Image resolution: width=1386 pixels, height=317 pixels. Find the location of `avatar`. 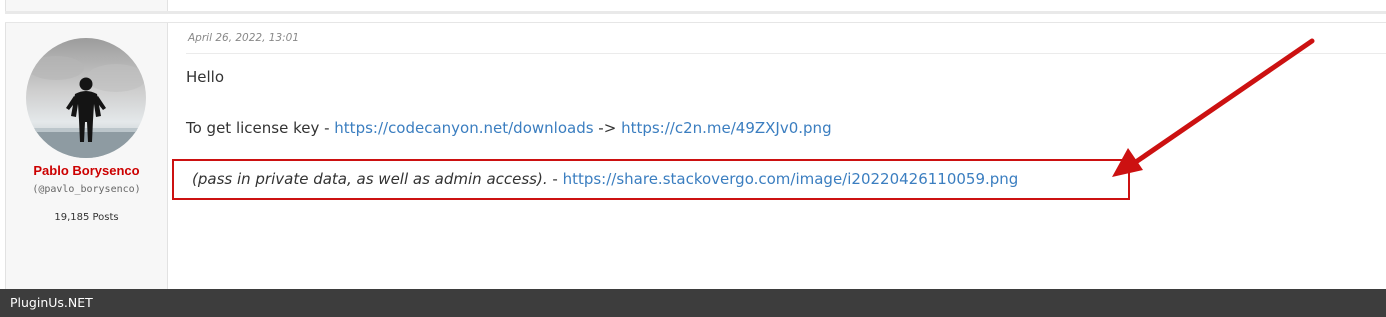

avatar is located at coordinates (86, 98).